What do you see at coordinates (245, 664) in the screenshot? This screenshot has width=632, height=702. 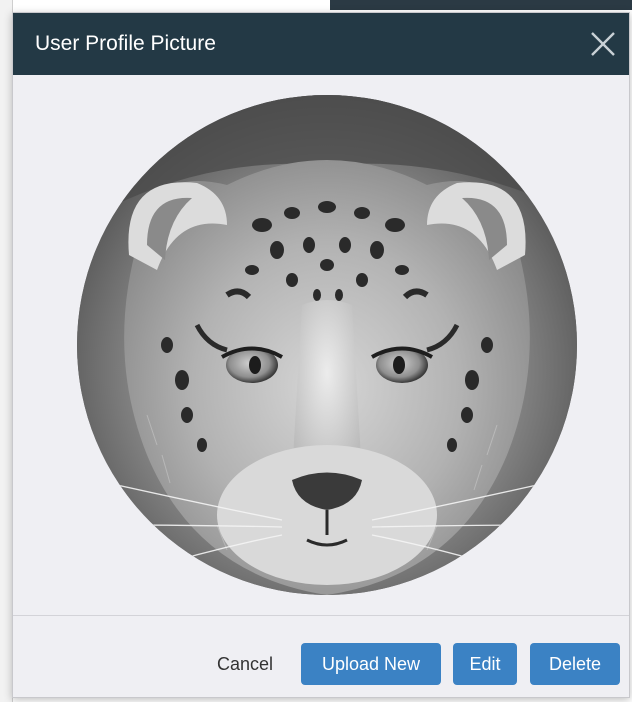 I see `cancel-button: Cancel` at bounding box center [245, 664].